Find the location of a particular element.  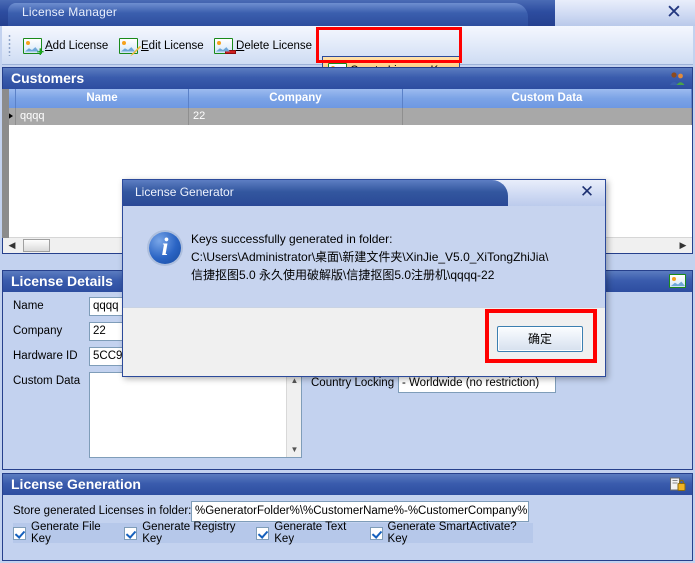

image-delete-icon is located at coordinates (225, 45).